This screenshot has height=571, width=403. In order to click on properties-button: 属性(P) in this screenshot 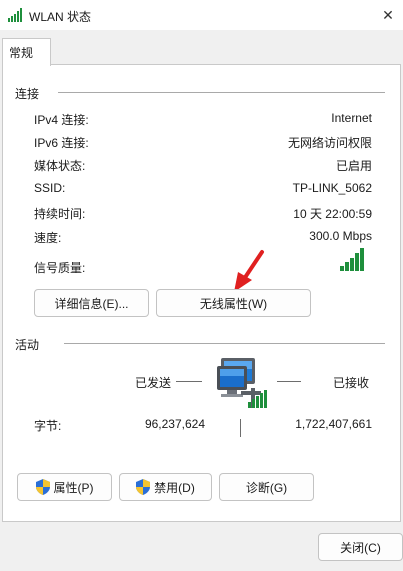, I will do `click(64, 487)`.